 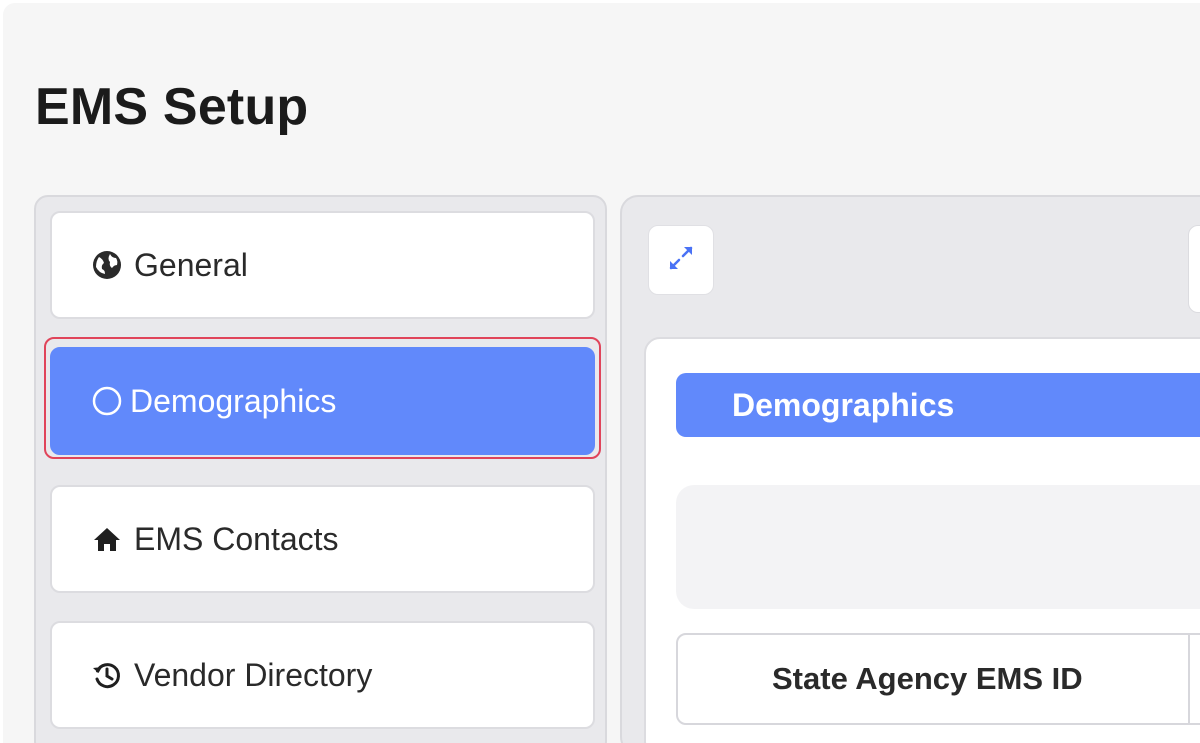 I want to click on expand-arrows-icon, so click(x=681, y=260).